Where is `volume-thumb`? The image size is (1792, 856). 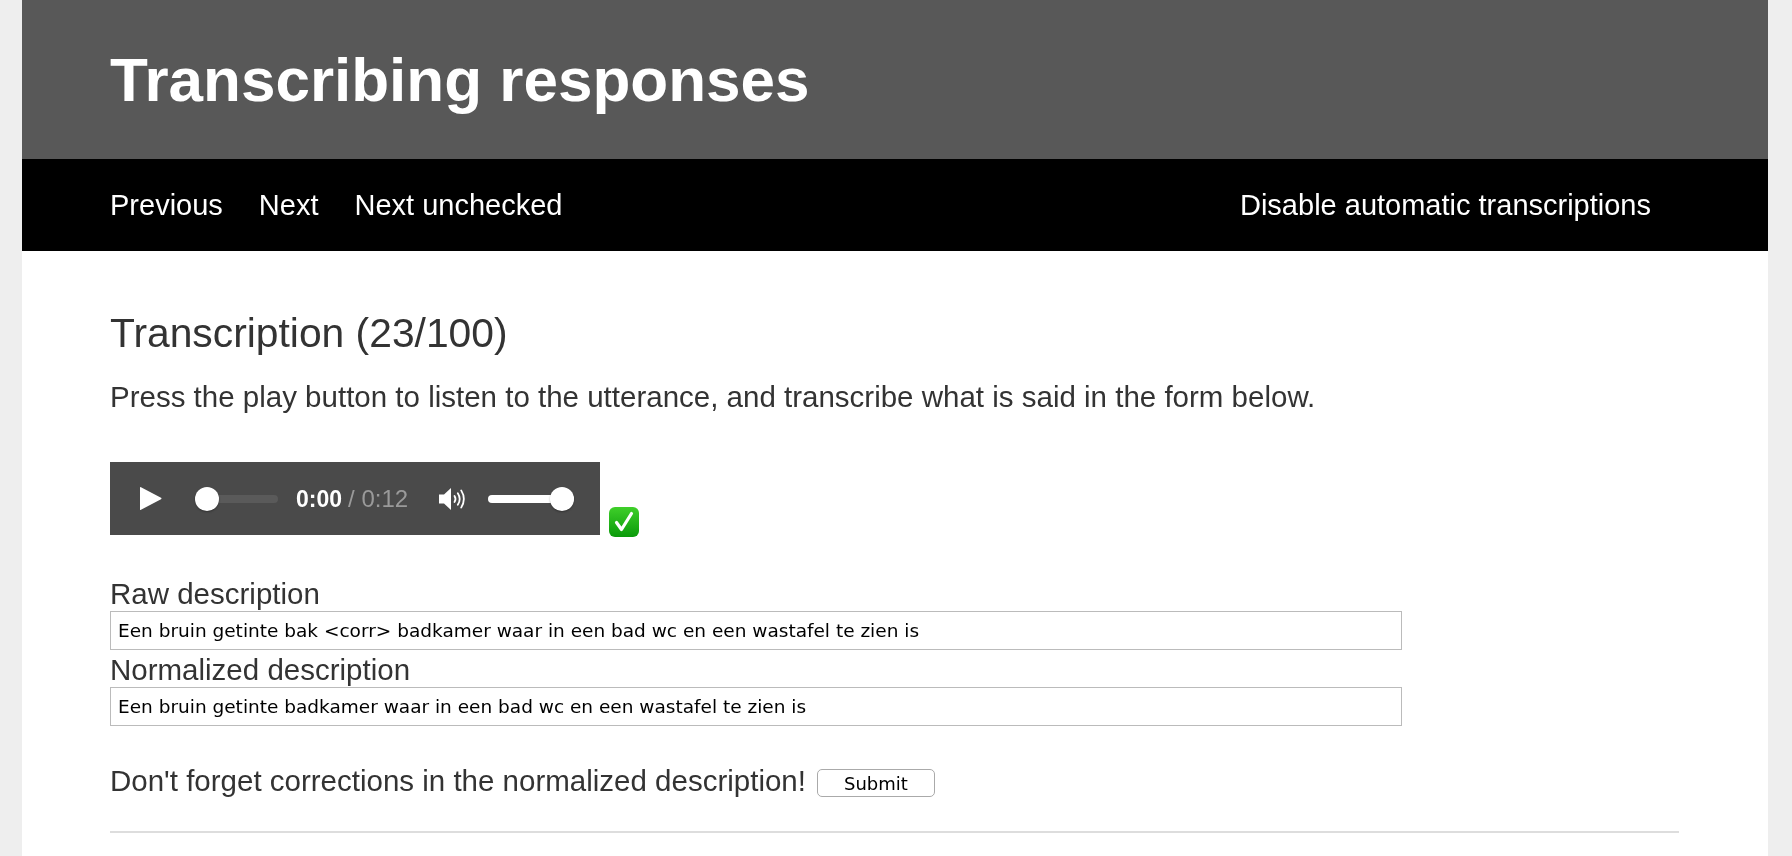 volume-thumb is located at coordinates (562, 498).